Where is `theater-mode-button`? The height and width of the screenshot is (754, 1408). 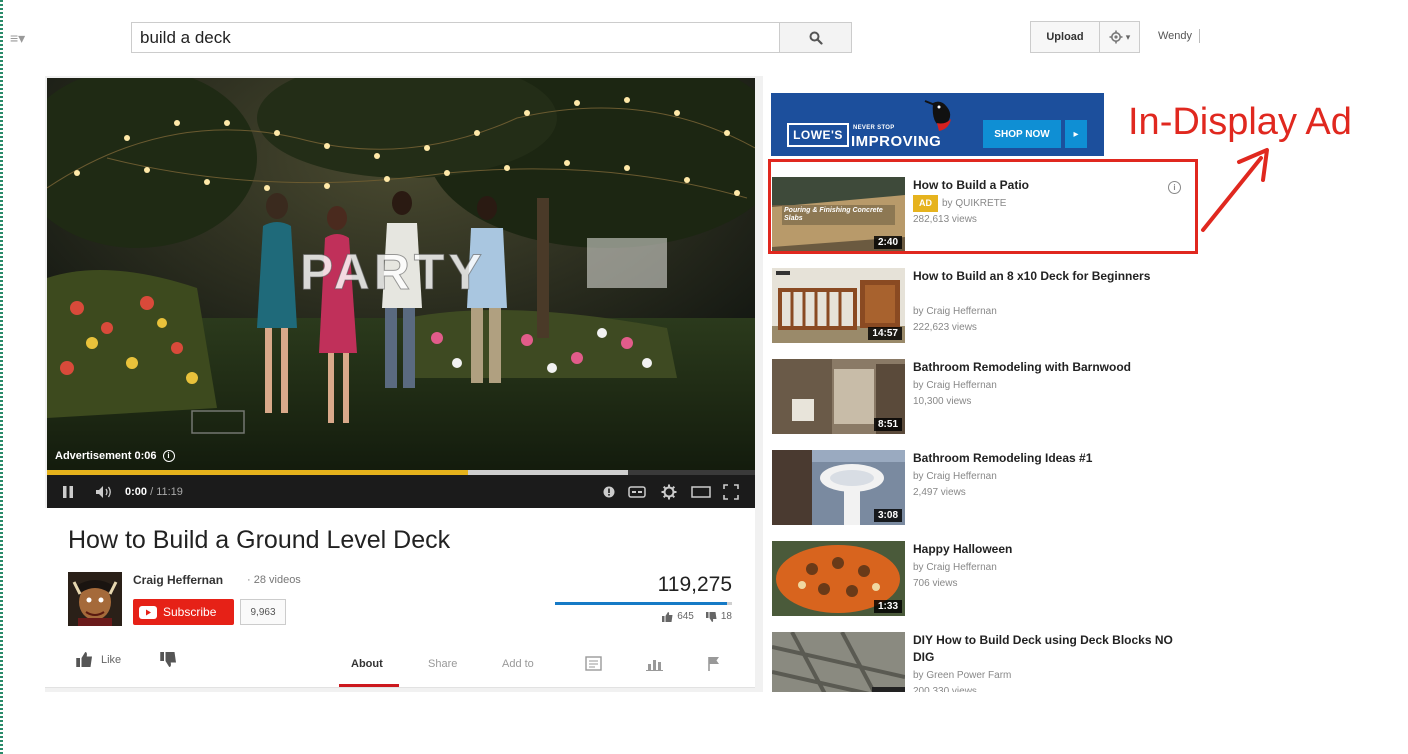 theater-mode-button is located at coordinates (701, 492).